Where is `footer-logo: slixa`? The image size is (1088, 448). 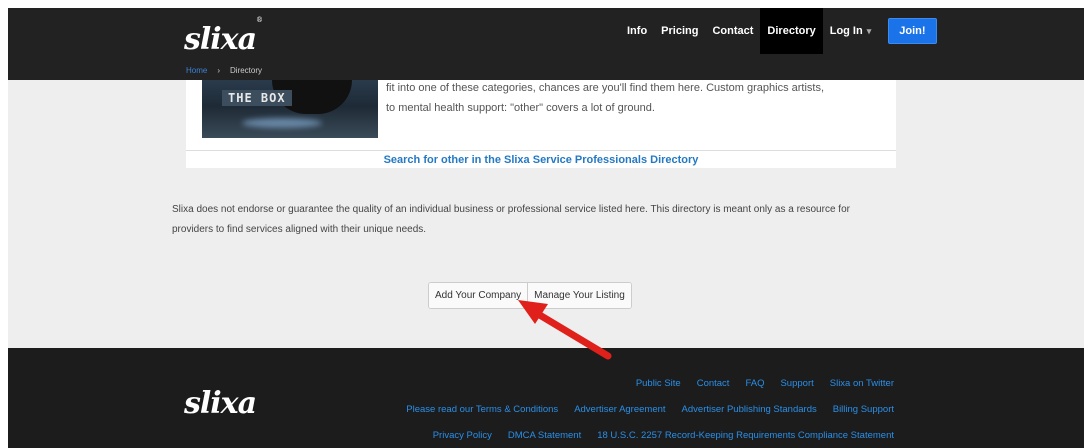 footer-logo: slixa is located at coordinates (220, 403).